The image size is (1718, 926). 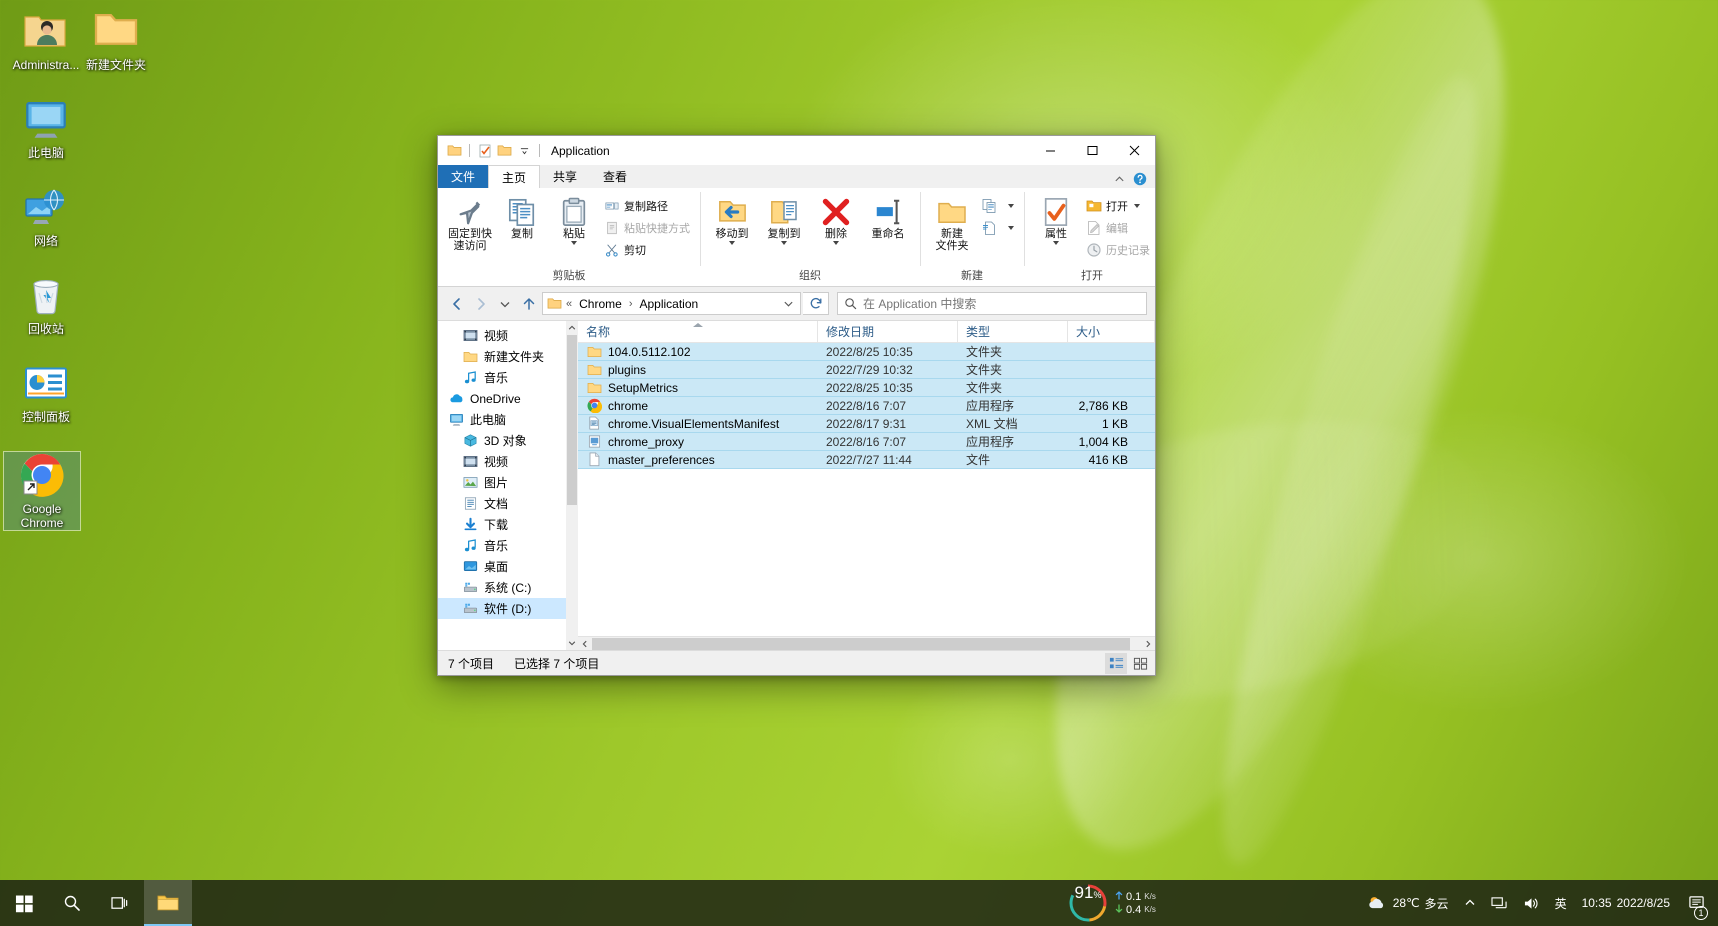 I want to click on breadcrumb-chrome: Chrome, so click(x=600, y=304).